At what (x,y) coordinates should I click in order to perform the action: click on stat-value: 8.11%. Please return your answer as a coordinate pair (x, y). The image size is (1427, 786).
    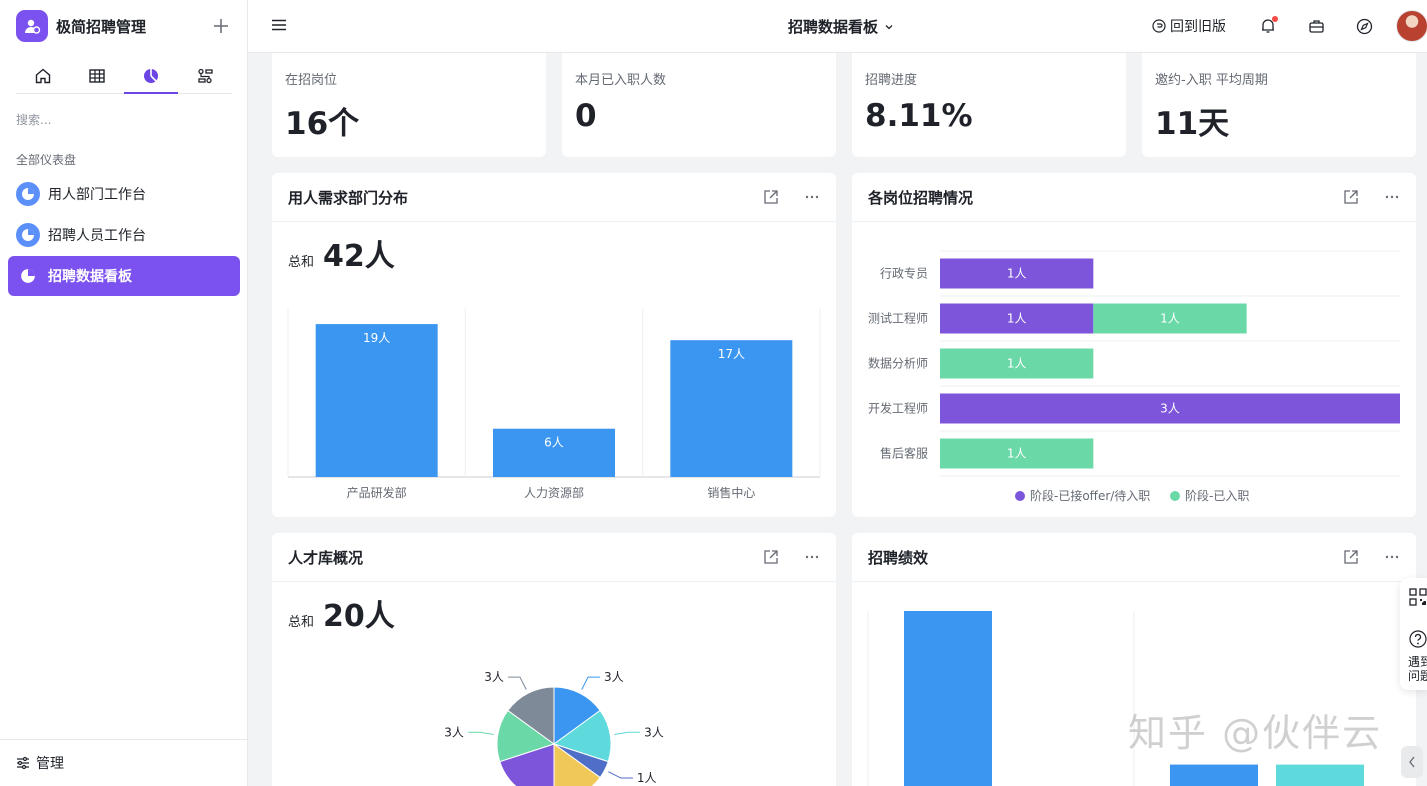
    Looking at the image, I should click on (919, 116).